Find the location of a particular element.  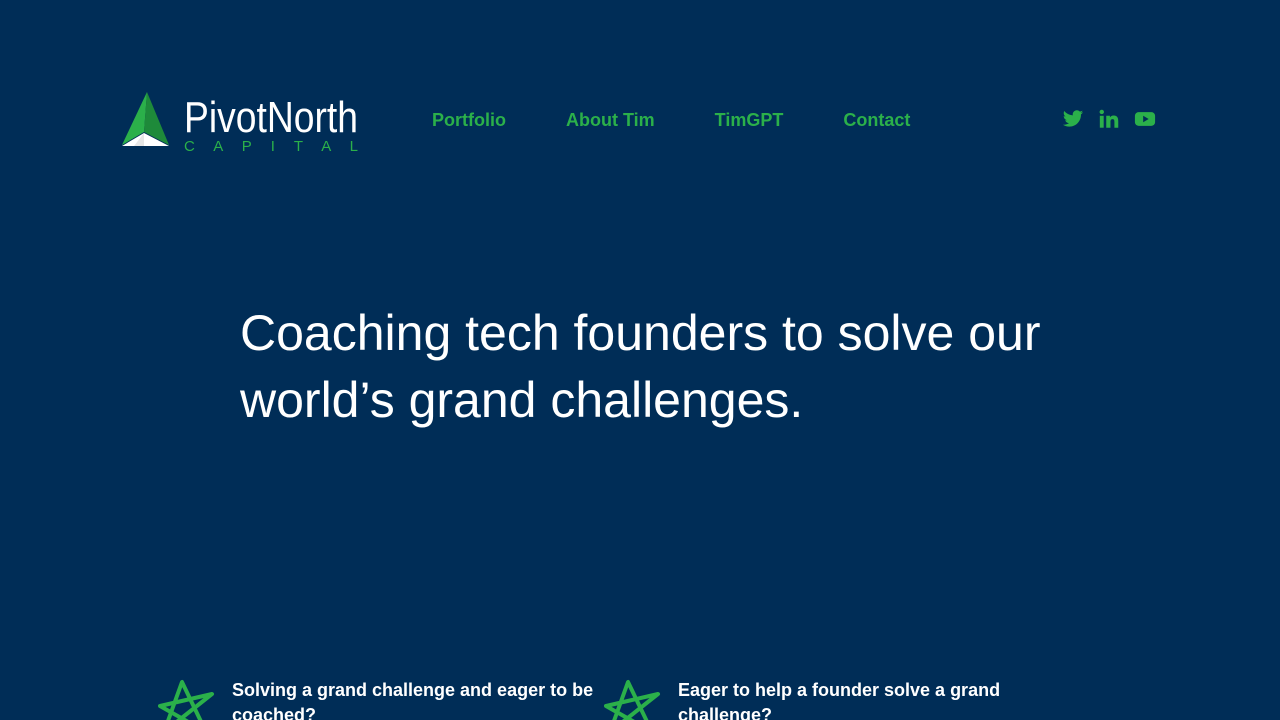

nav-portfolio: Portfolio is located at coordinates (469, 120).